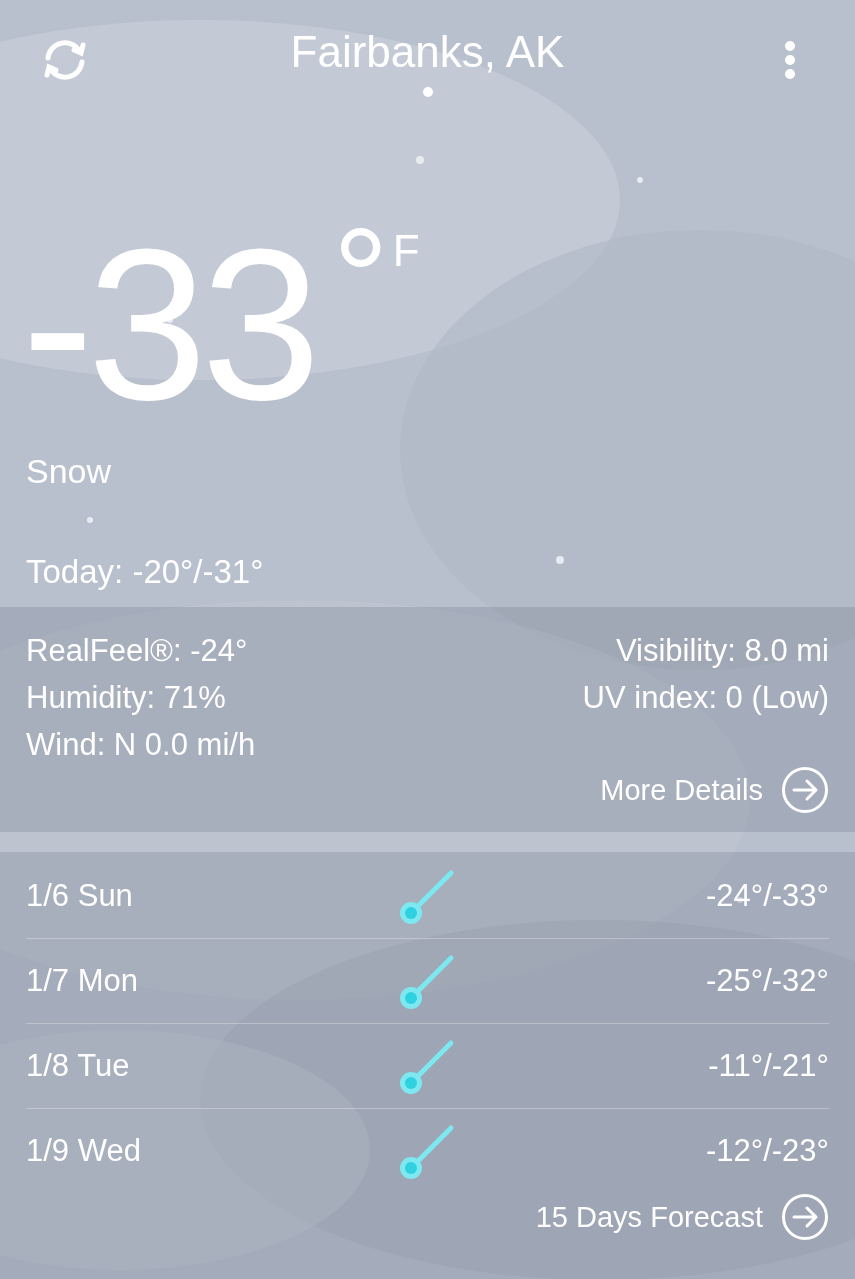  What do you see at coordinates (766, 981) in the screenshot?
I see `forecast-temps: -25°/-32°` at bounding box center [766, 981].